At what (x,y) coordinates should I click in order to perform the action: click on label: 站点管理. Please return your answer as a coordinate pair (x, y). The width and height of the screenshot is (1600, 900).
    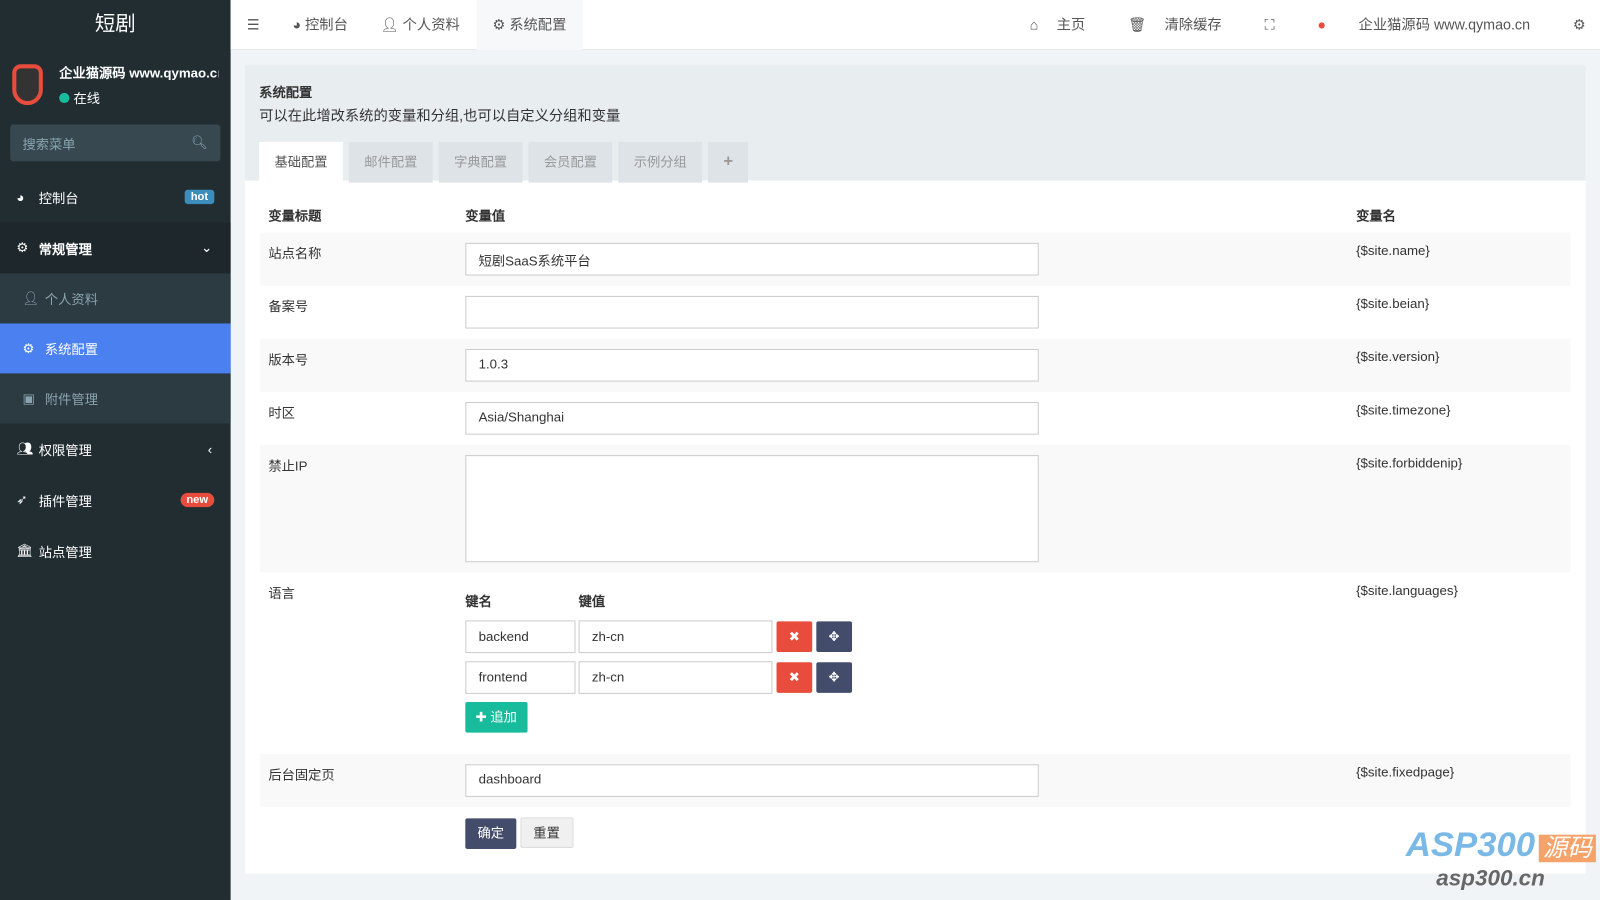
    Looking at the image, I should click on (65, 552).